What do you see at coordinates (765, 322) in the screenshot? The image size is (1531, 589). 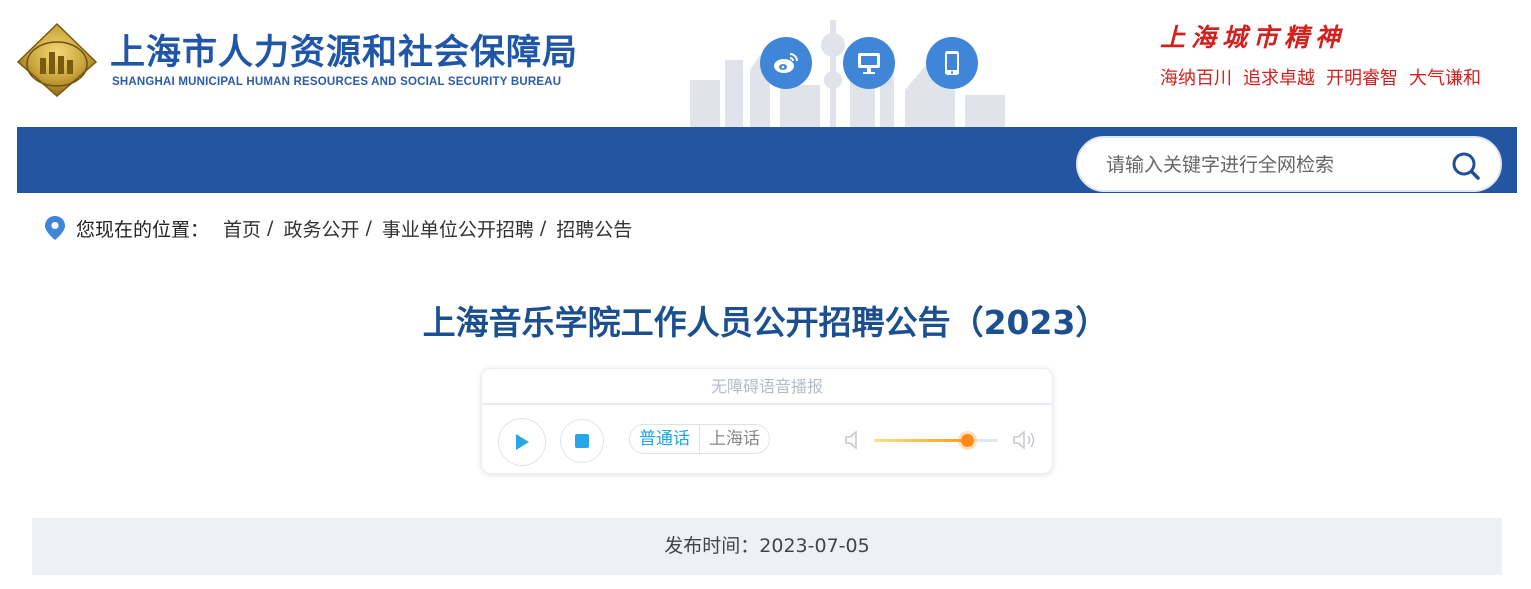 I see `article-title: 上海音乐学院工作人员公开招聘公告（2023）` at bounding box center [765, 322].